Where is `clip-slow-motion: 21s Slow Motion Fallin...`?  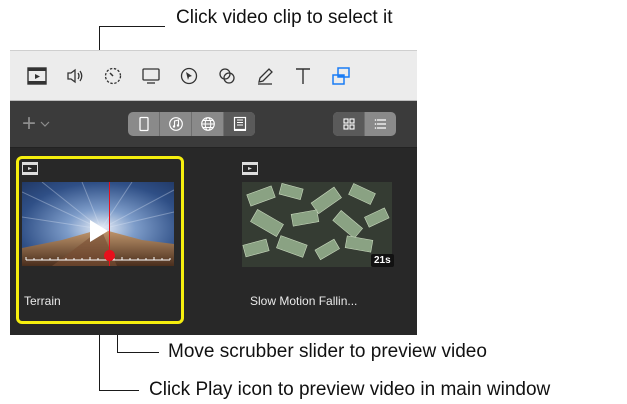
clip-slow-motion: 21s Slow Motion Fallin... is located at coordinates (323, 240).